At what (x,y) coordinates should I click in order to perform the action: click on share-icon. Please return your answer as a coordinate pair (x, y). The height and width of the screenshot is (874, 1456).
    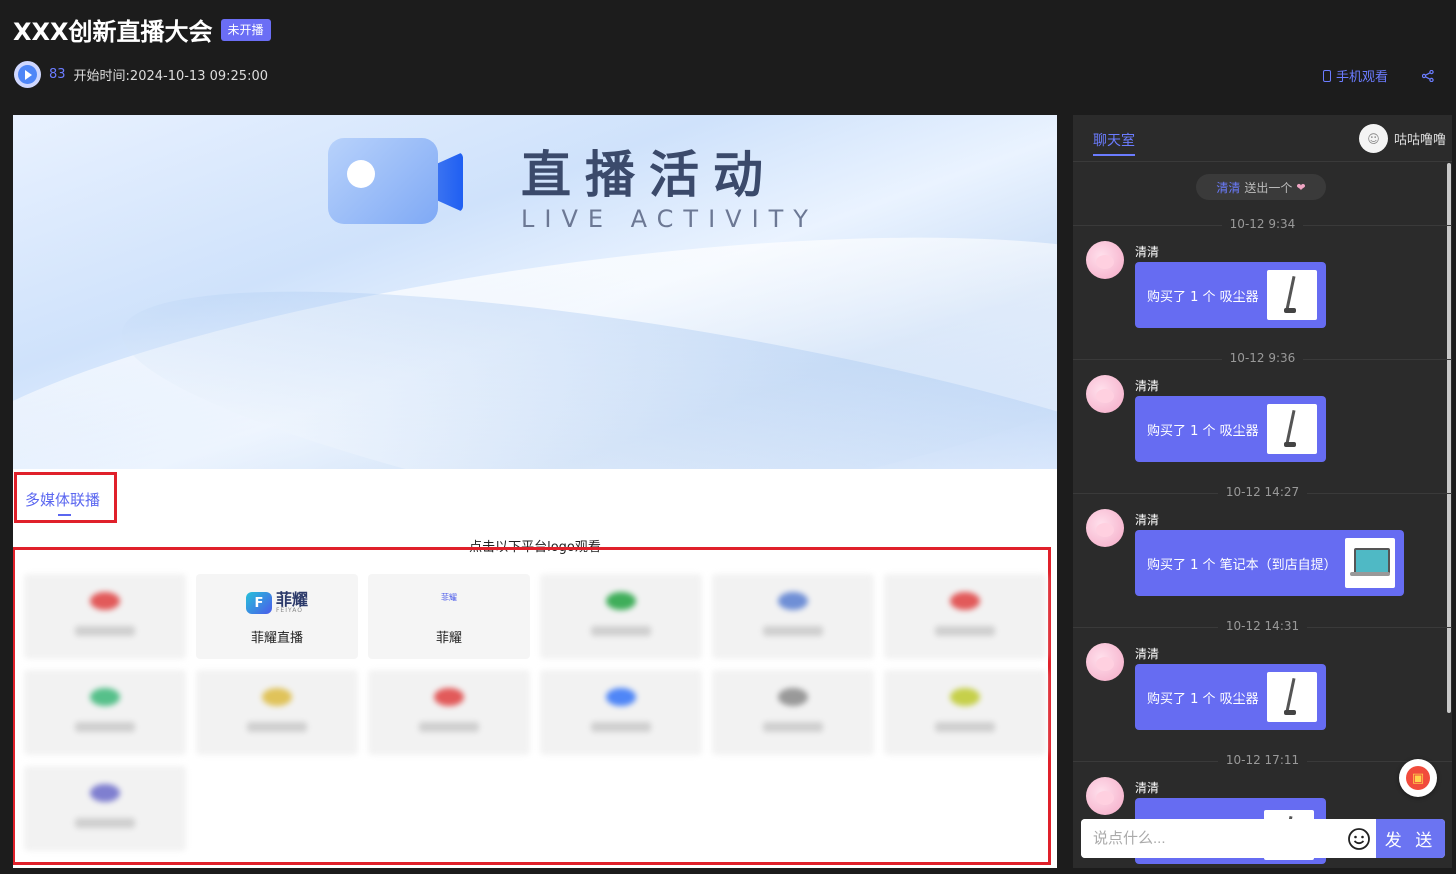
    Looking at the image, I should click on (1428, 75).